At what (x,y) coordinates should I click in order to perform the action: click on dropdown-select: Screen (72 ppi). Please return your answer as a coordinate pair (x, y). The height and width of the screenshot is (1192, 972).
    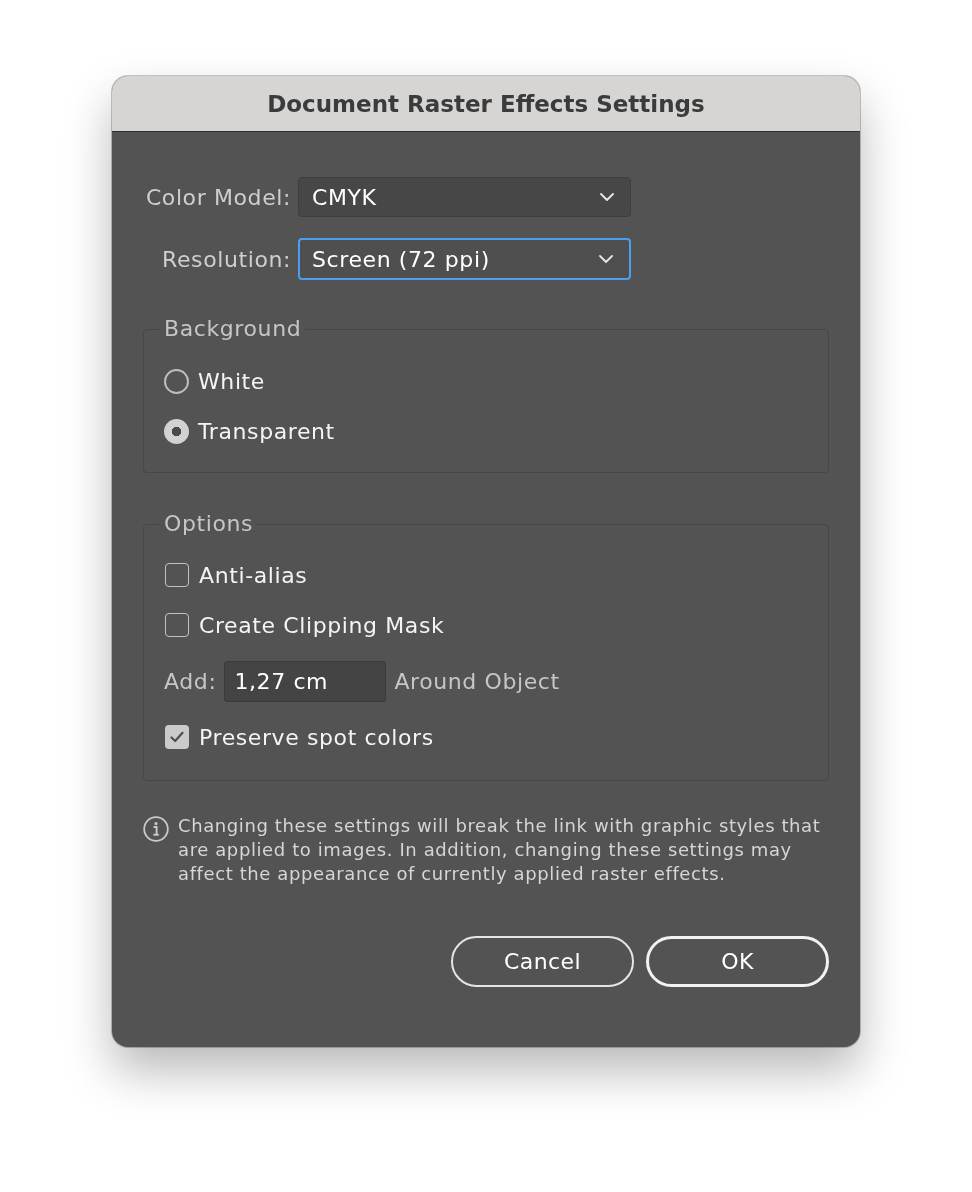
    Looking at the image, I should click on (464, 259).